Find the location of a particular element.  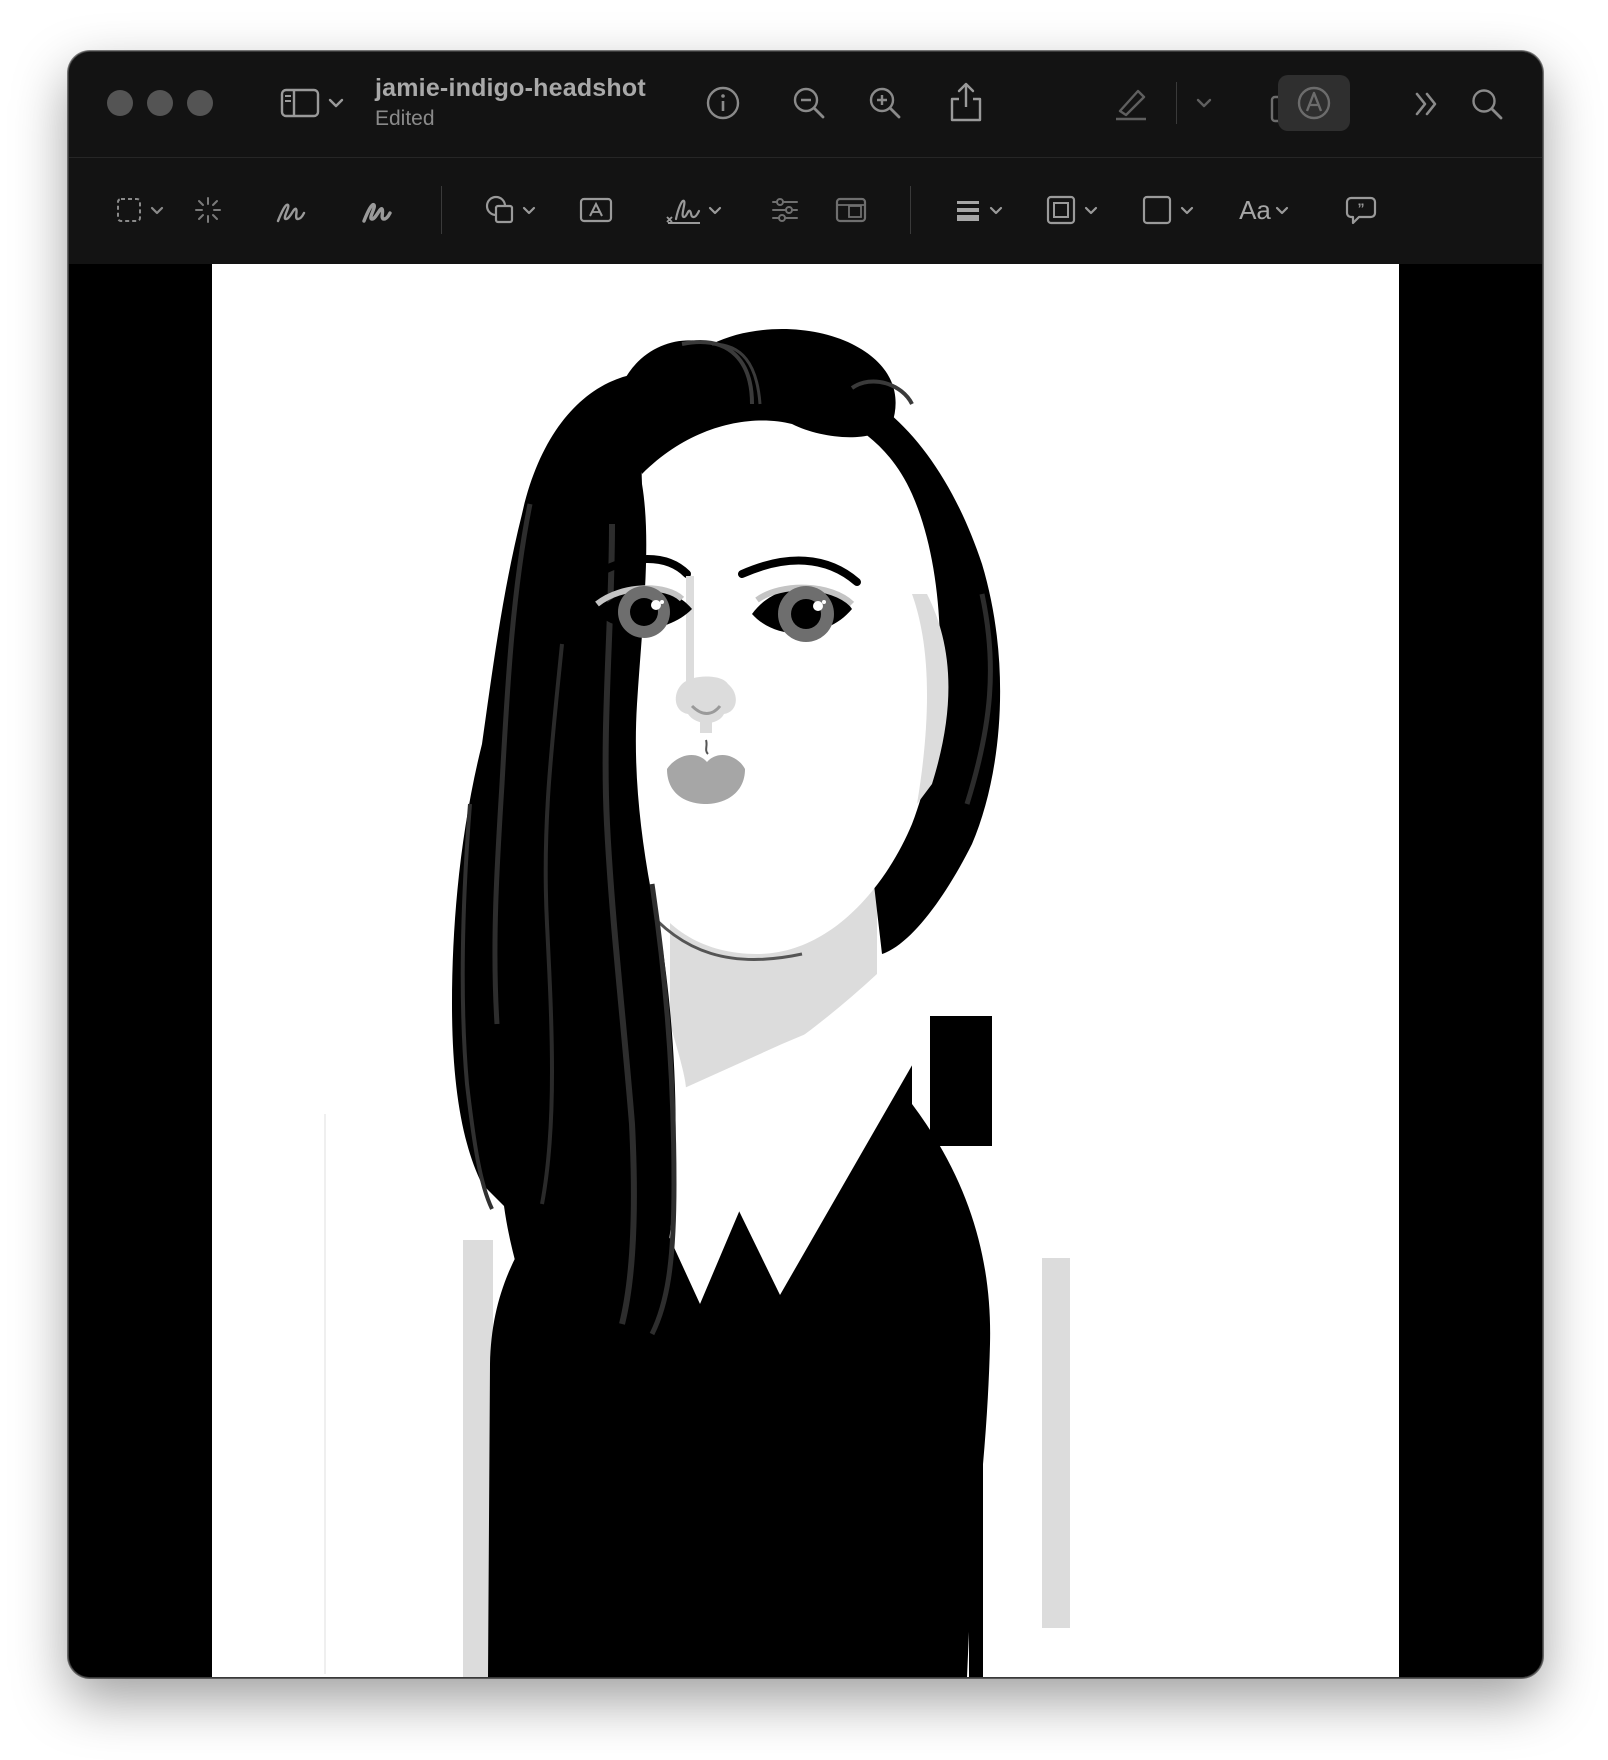

share-button is located at coordinates (966, 102).